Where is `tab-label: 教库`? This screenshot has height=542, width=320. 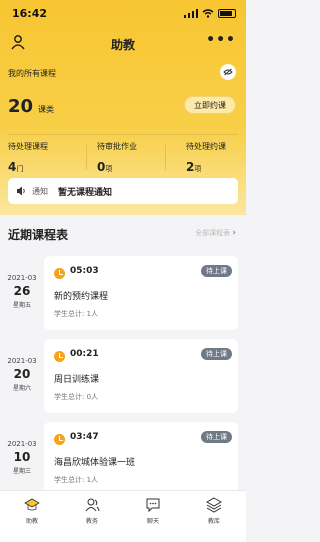
tab-label: 教库 is located at coordinates (213, 521).